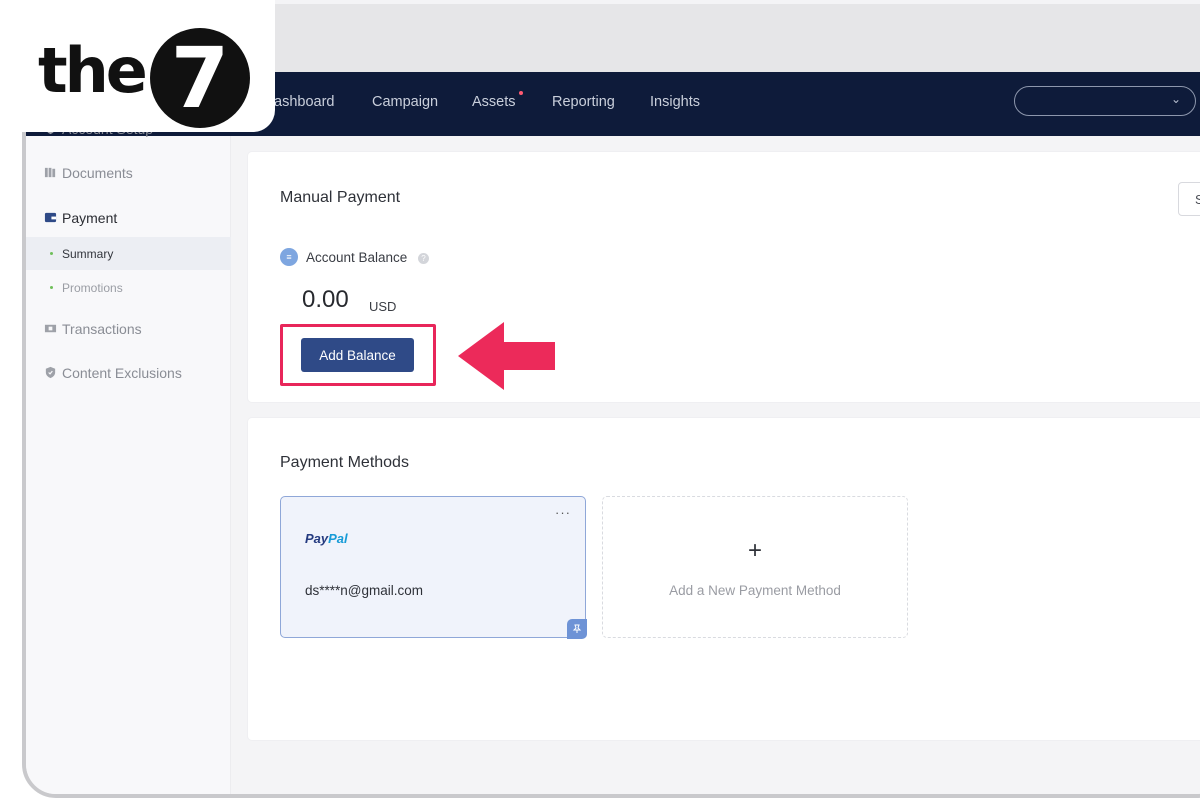  Describe the element at coordinates (325, 299) in the screenshot. I see `balance-value: 0.00` at that location.